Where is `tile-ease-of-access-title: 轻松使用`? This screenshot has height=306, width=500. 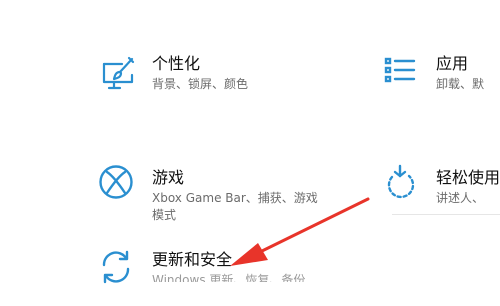 tile-ease-of-access-title: 轻松使用 is located at coordinates (468, 177).